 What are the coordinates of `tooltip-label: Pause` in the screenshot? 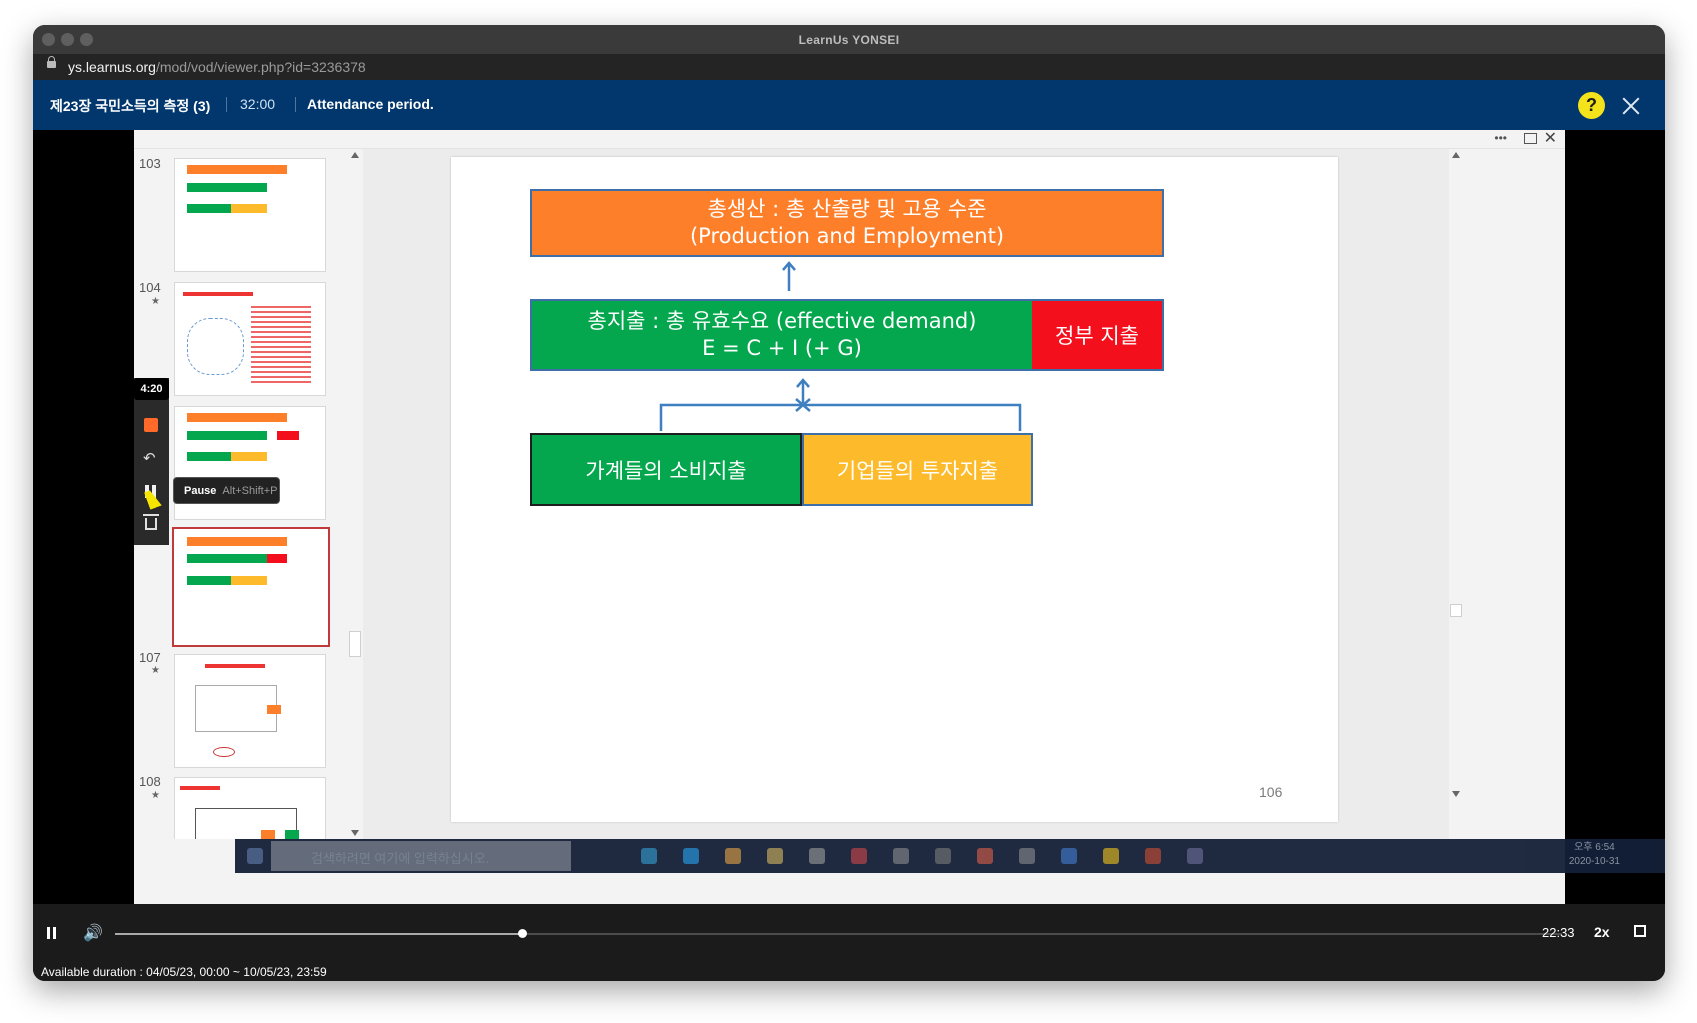 It's located at (200, 491).